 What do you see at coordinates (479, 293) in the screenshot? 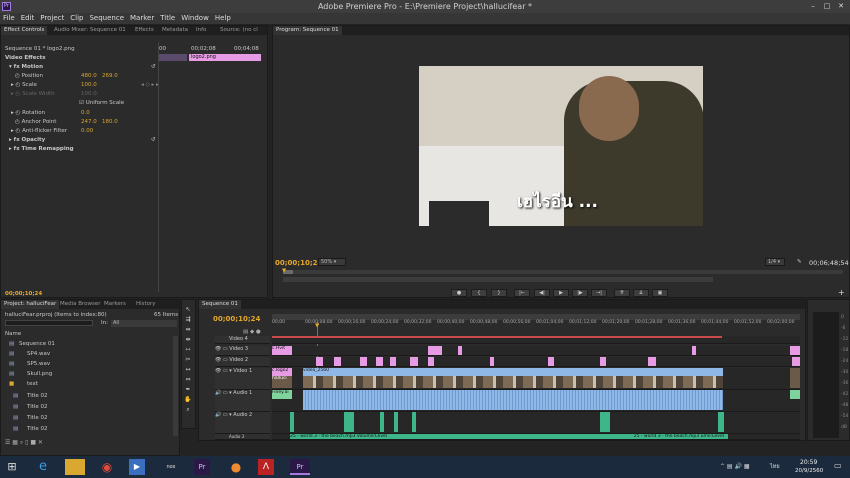
I see `mark-in-button: {` at bounding box center [479, 293].